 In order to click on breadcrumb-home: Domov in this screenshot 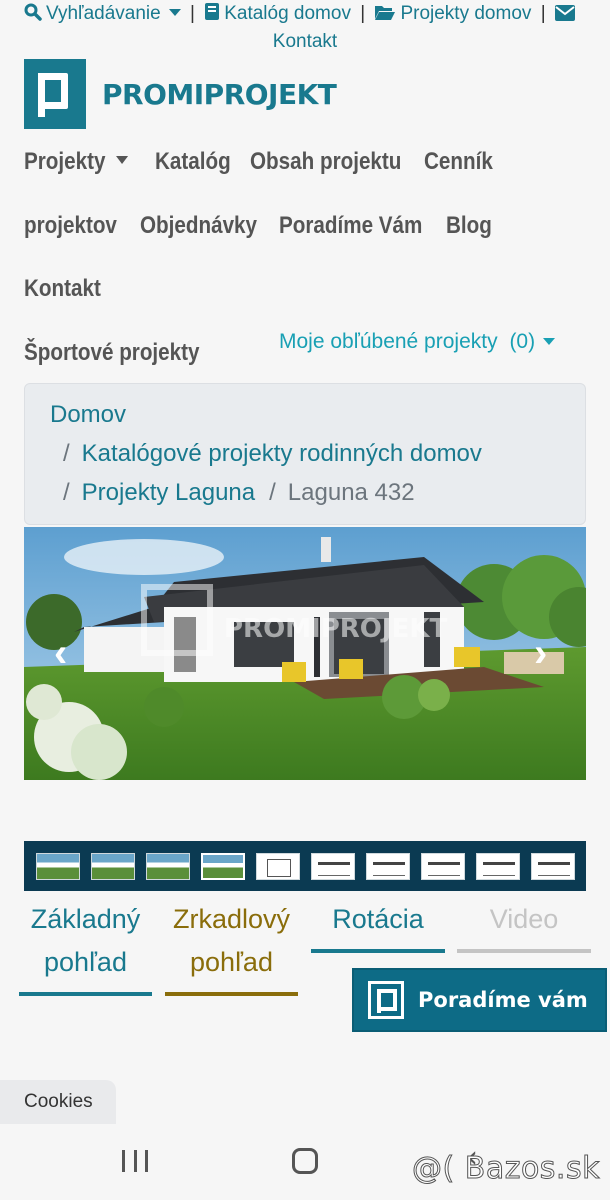, I will do `click(88, 414)`.